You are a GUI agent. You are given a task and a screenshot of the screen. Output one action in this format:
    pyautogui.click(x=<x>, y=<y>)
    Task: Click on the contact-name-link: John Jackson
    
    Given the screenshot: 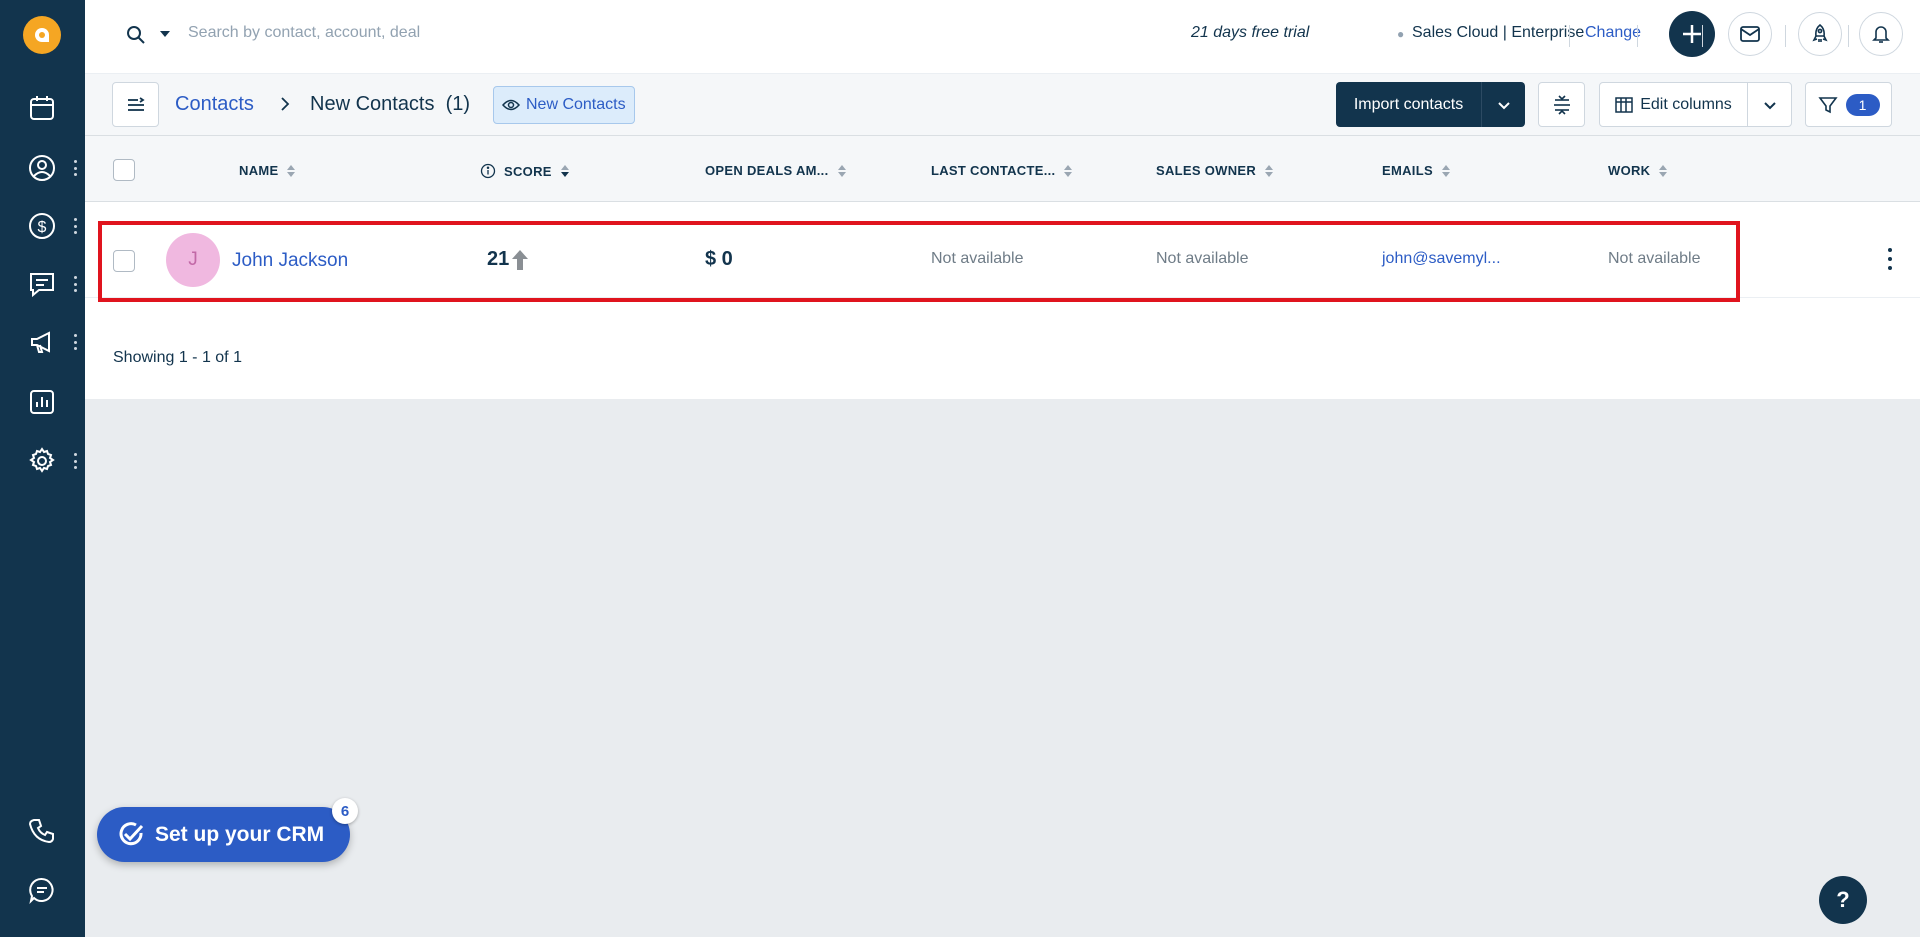 What is the action you would take?
    pyautogui.click(x=290, y=261)
    